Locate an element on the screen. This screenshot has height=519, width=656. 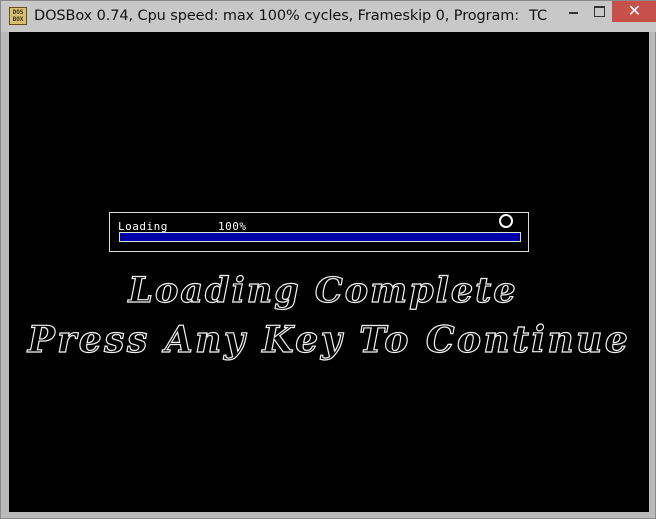
window-title-program: TC is located at coordinates (538, 16).